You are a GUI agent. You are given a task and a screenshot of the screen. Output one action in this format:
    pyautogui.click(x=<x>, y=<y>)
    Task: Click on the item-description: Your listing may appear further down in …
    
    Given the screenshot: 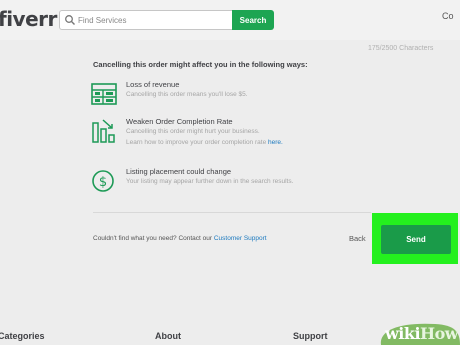 What is the action you would take?
    pyautogui.click(x=210, y=181)
    